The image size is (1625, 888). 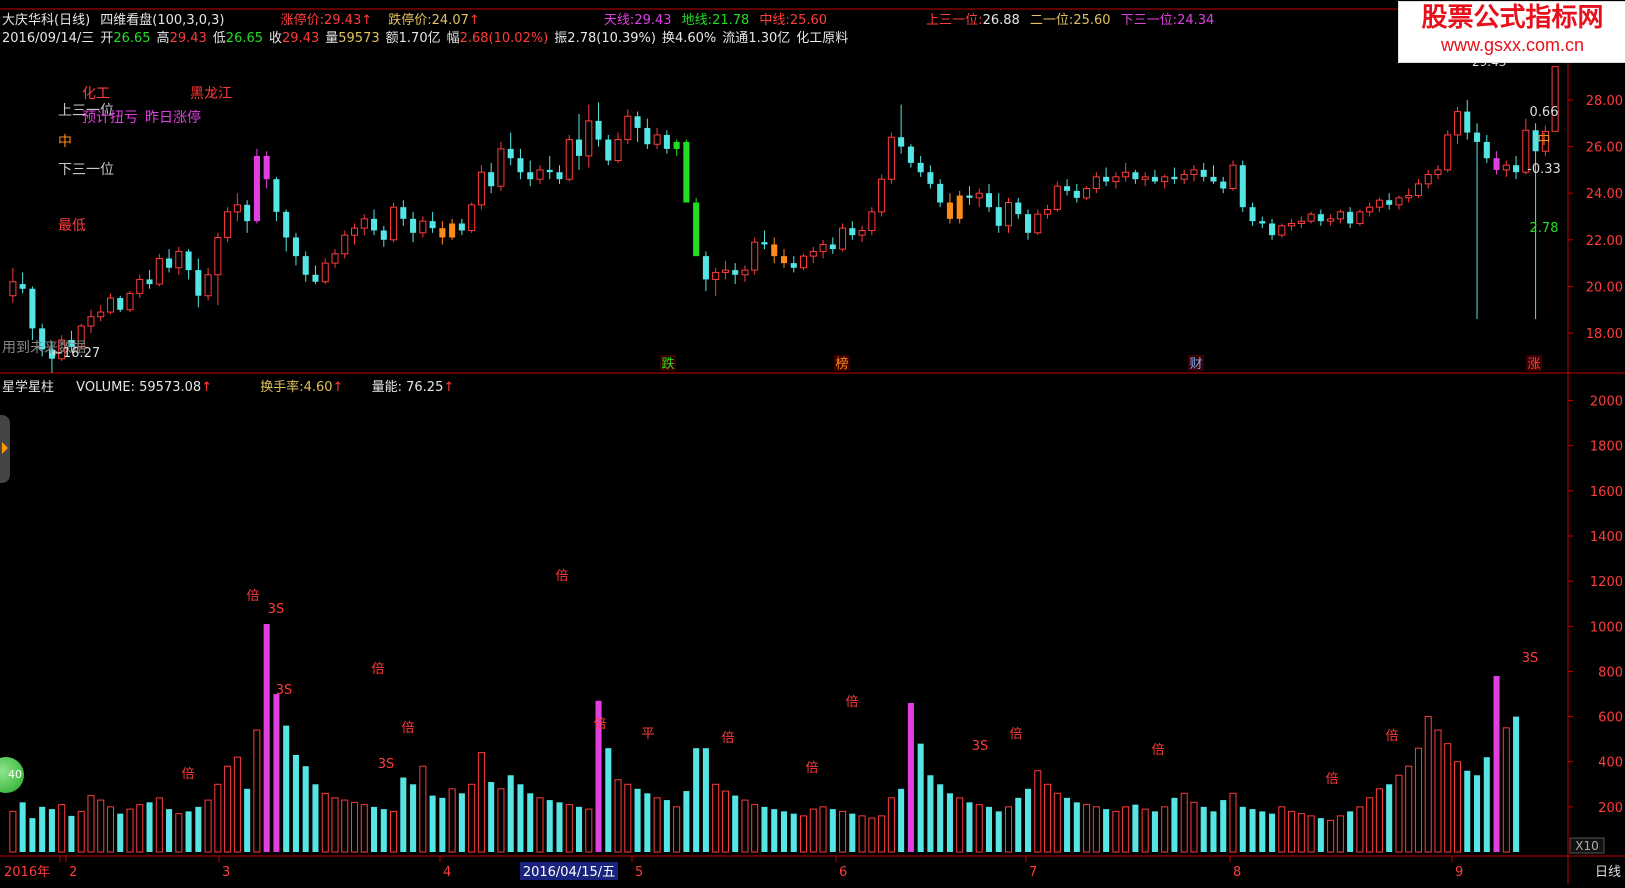 What do you see at coordinates (46, 20) in the screenshot?
I see `stock-name: 大庆华科(日线)` at bounding box center [46, 20].